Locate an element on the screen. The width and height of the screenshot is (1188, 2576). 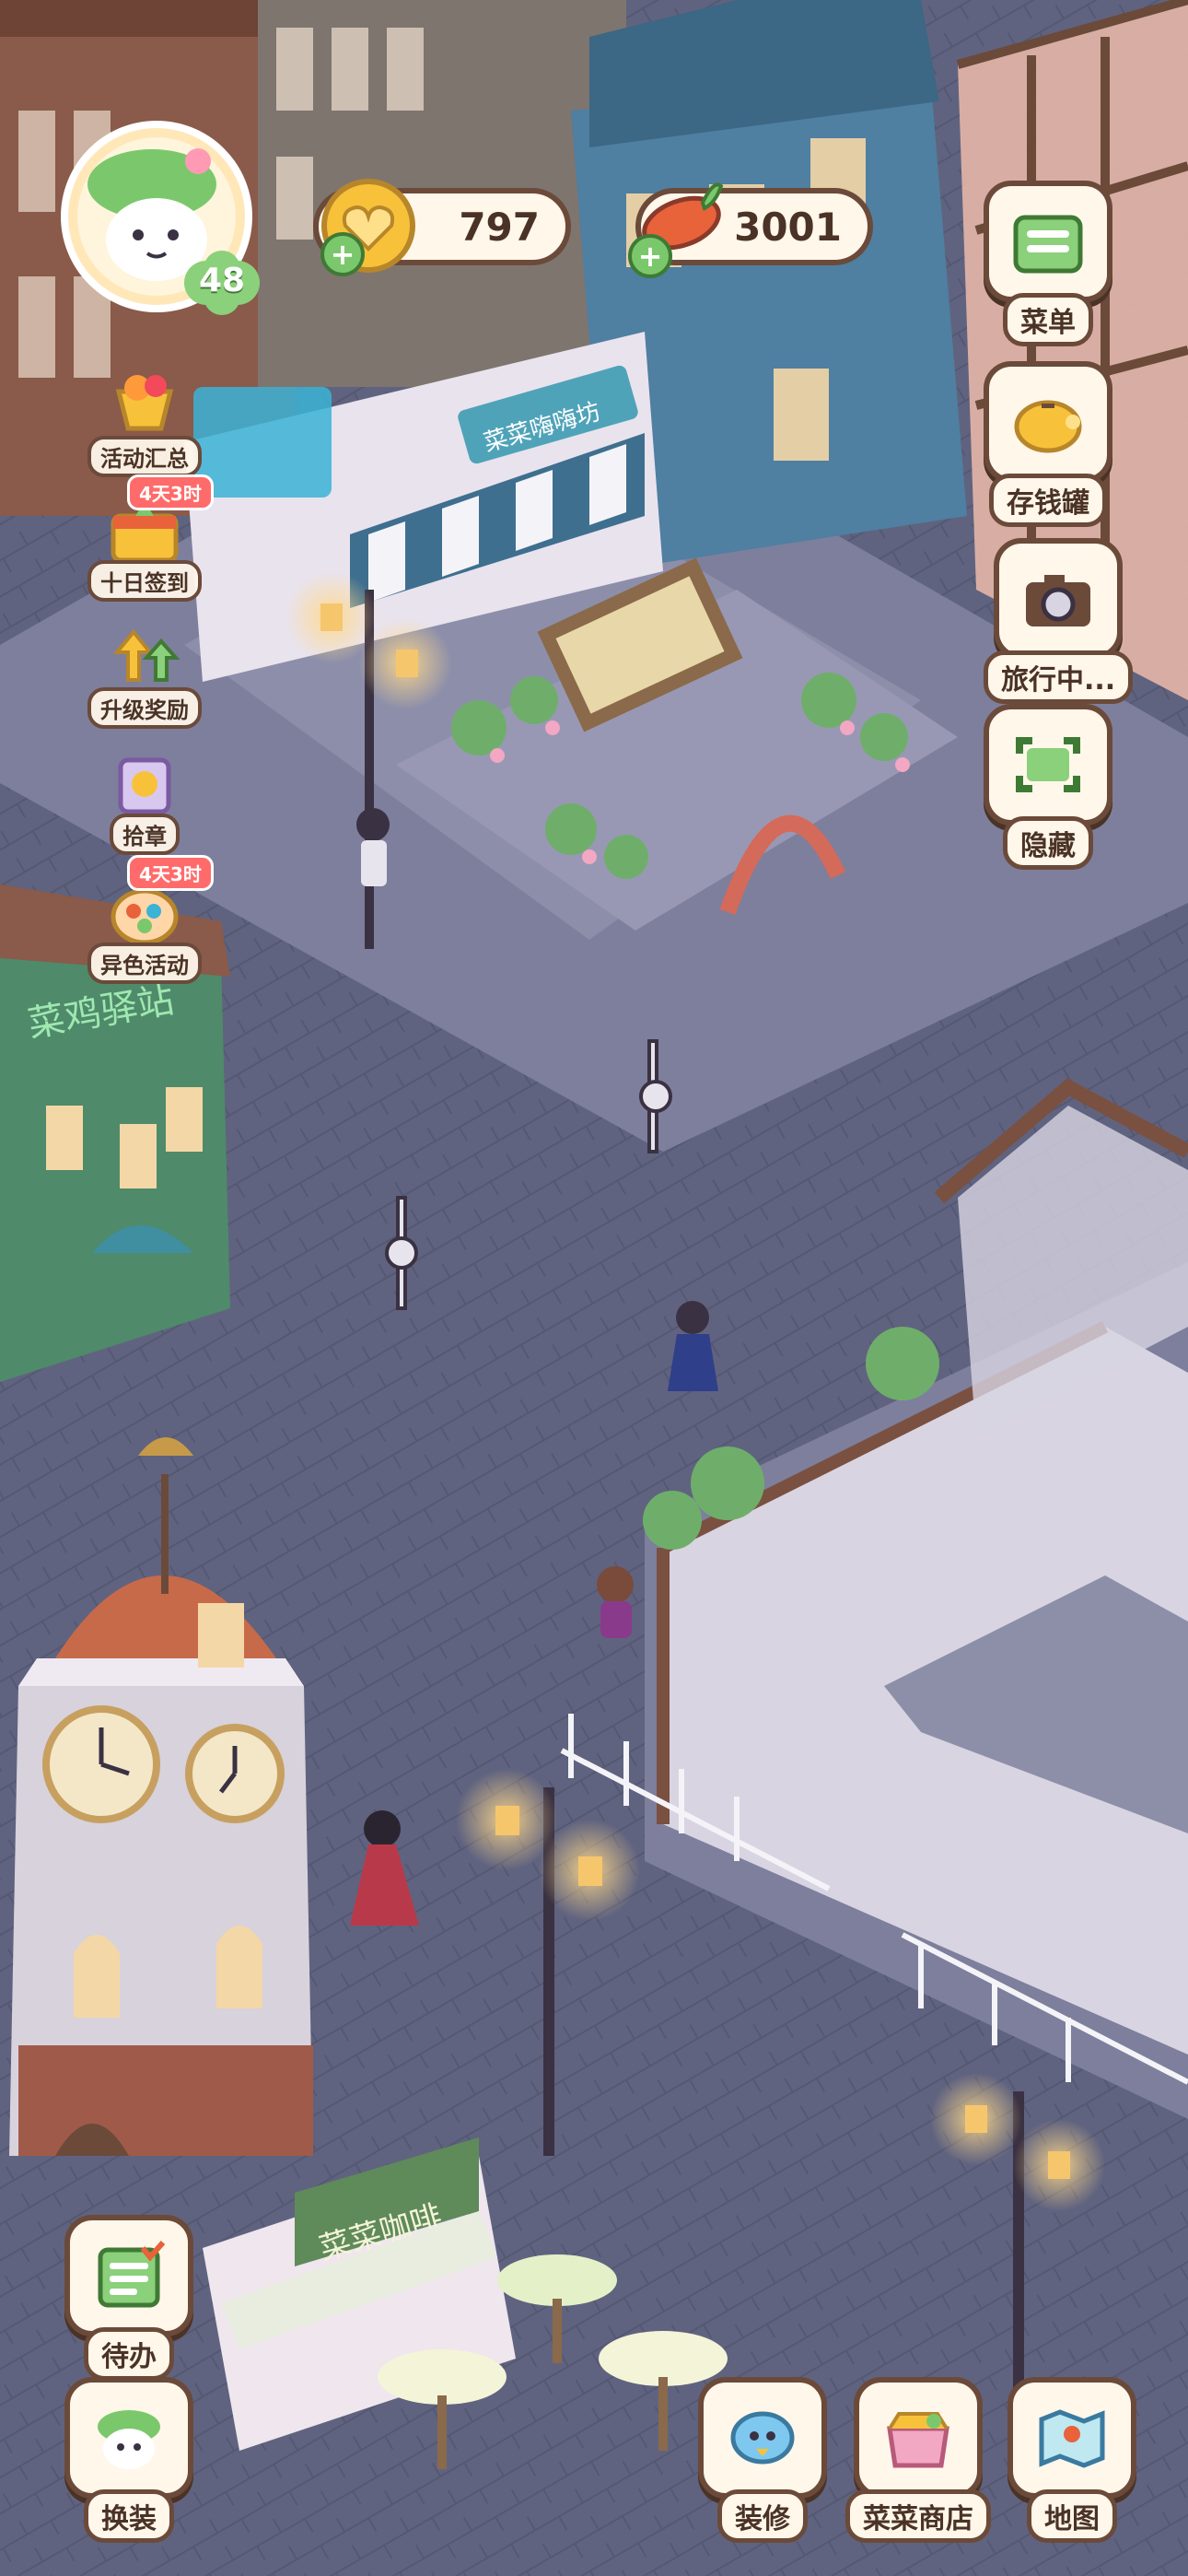
piggy-bank-label: 存钱罐 is located at coordinates (1048, 500).